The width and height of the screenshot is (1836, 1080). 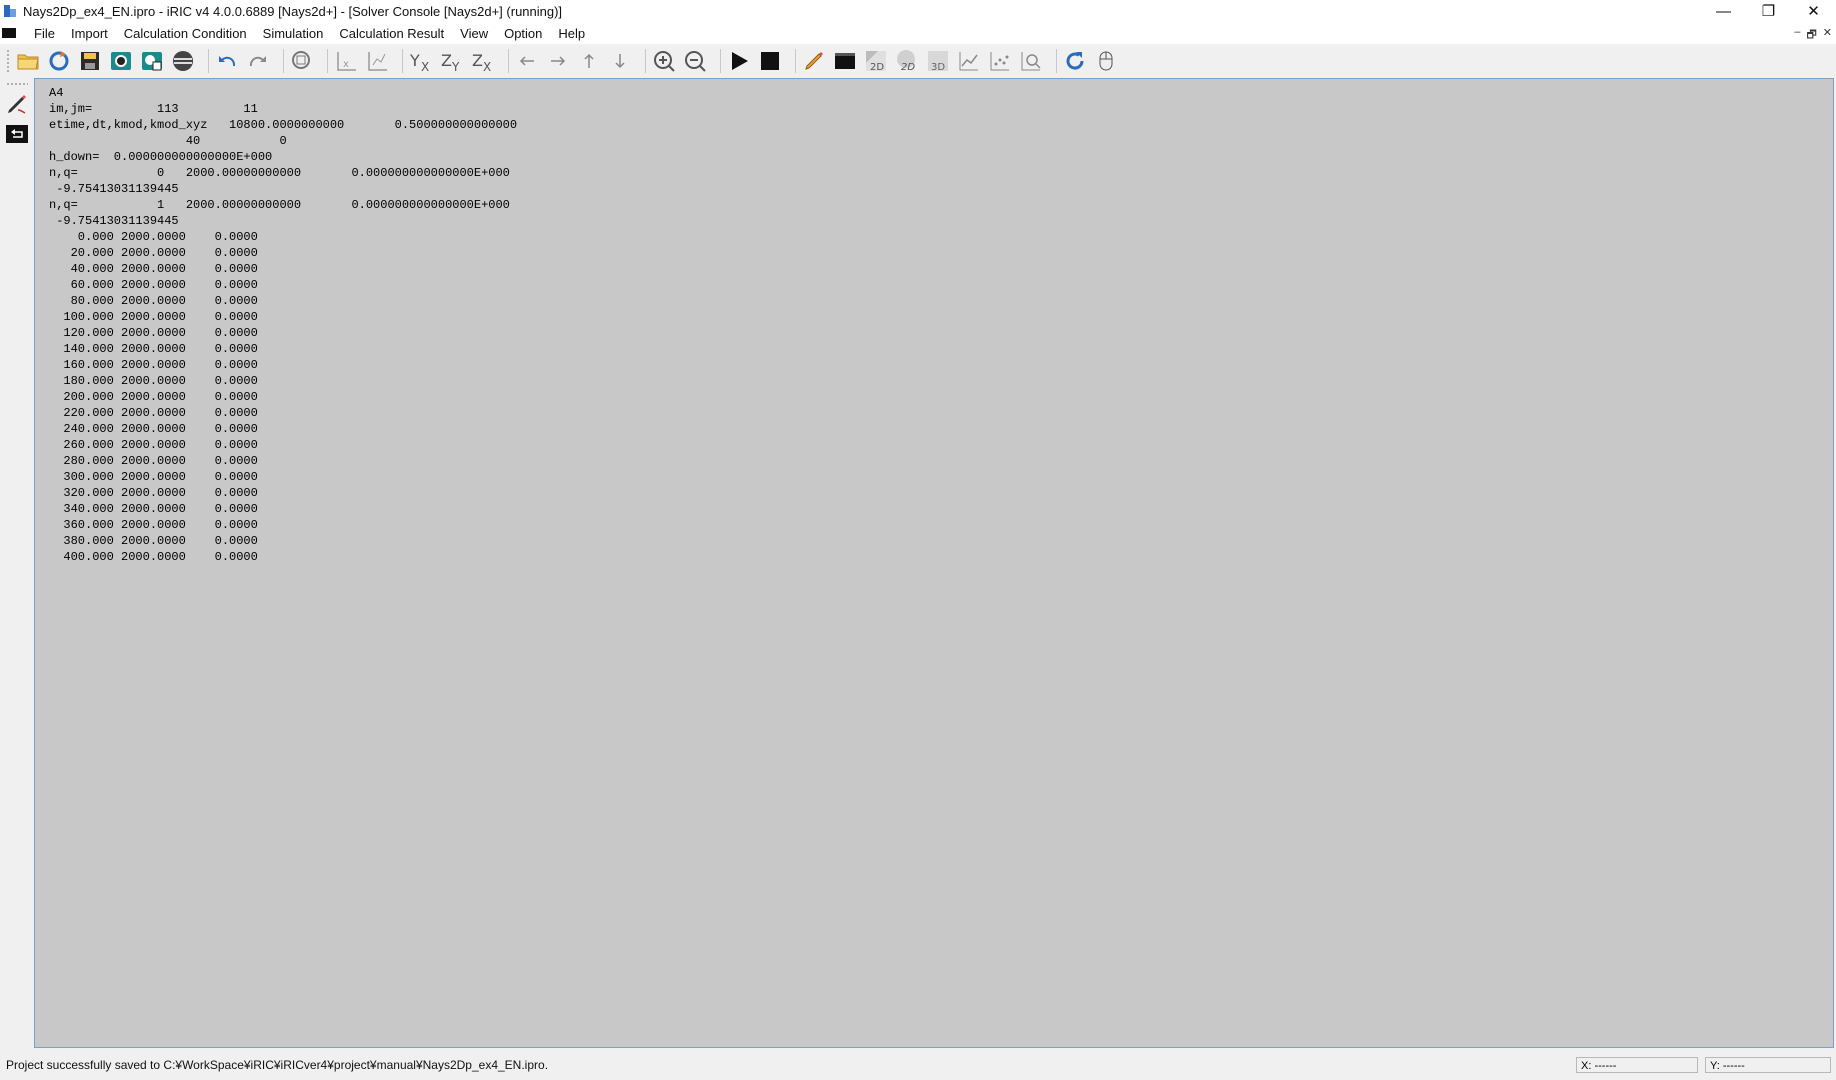 I want to click on menu-import: Import, so click(x=89, y=33).